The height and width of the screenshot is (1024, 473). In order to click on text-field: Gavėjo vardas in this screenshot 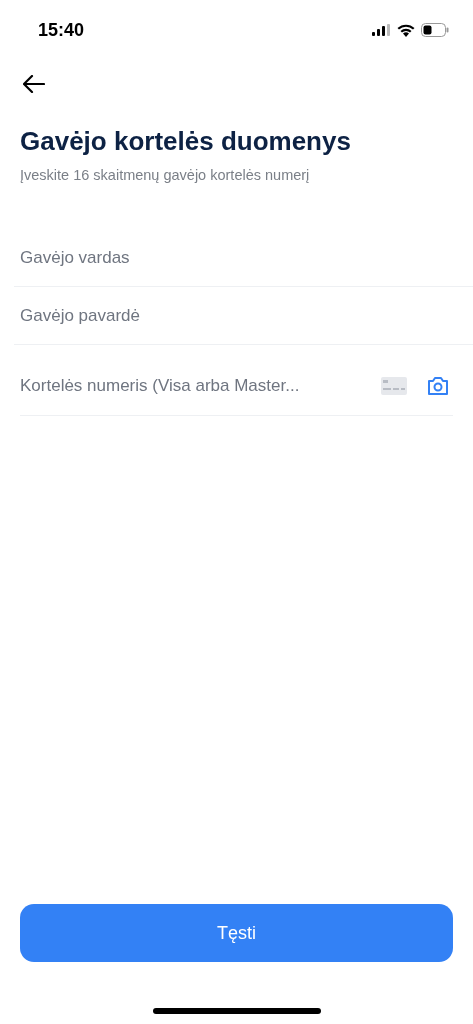, I will do `click(243, 257)`.